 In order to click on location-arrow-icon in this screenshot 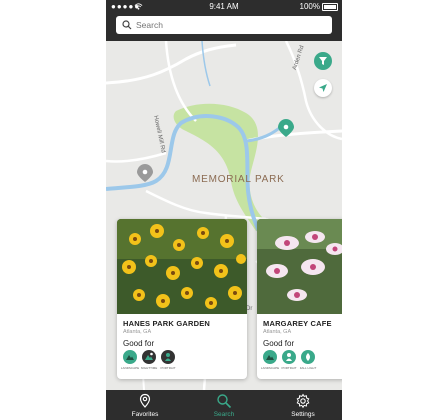, I will do `click(323, 88)`.